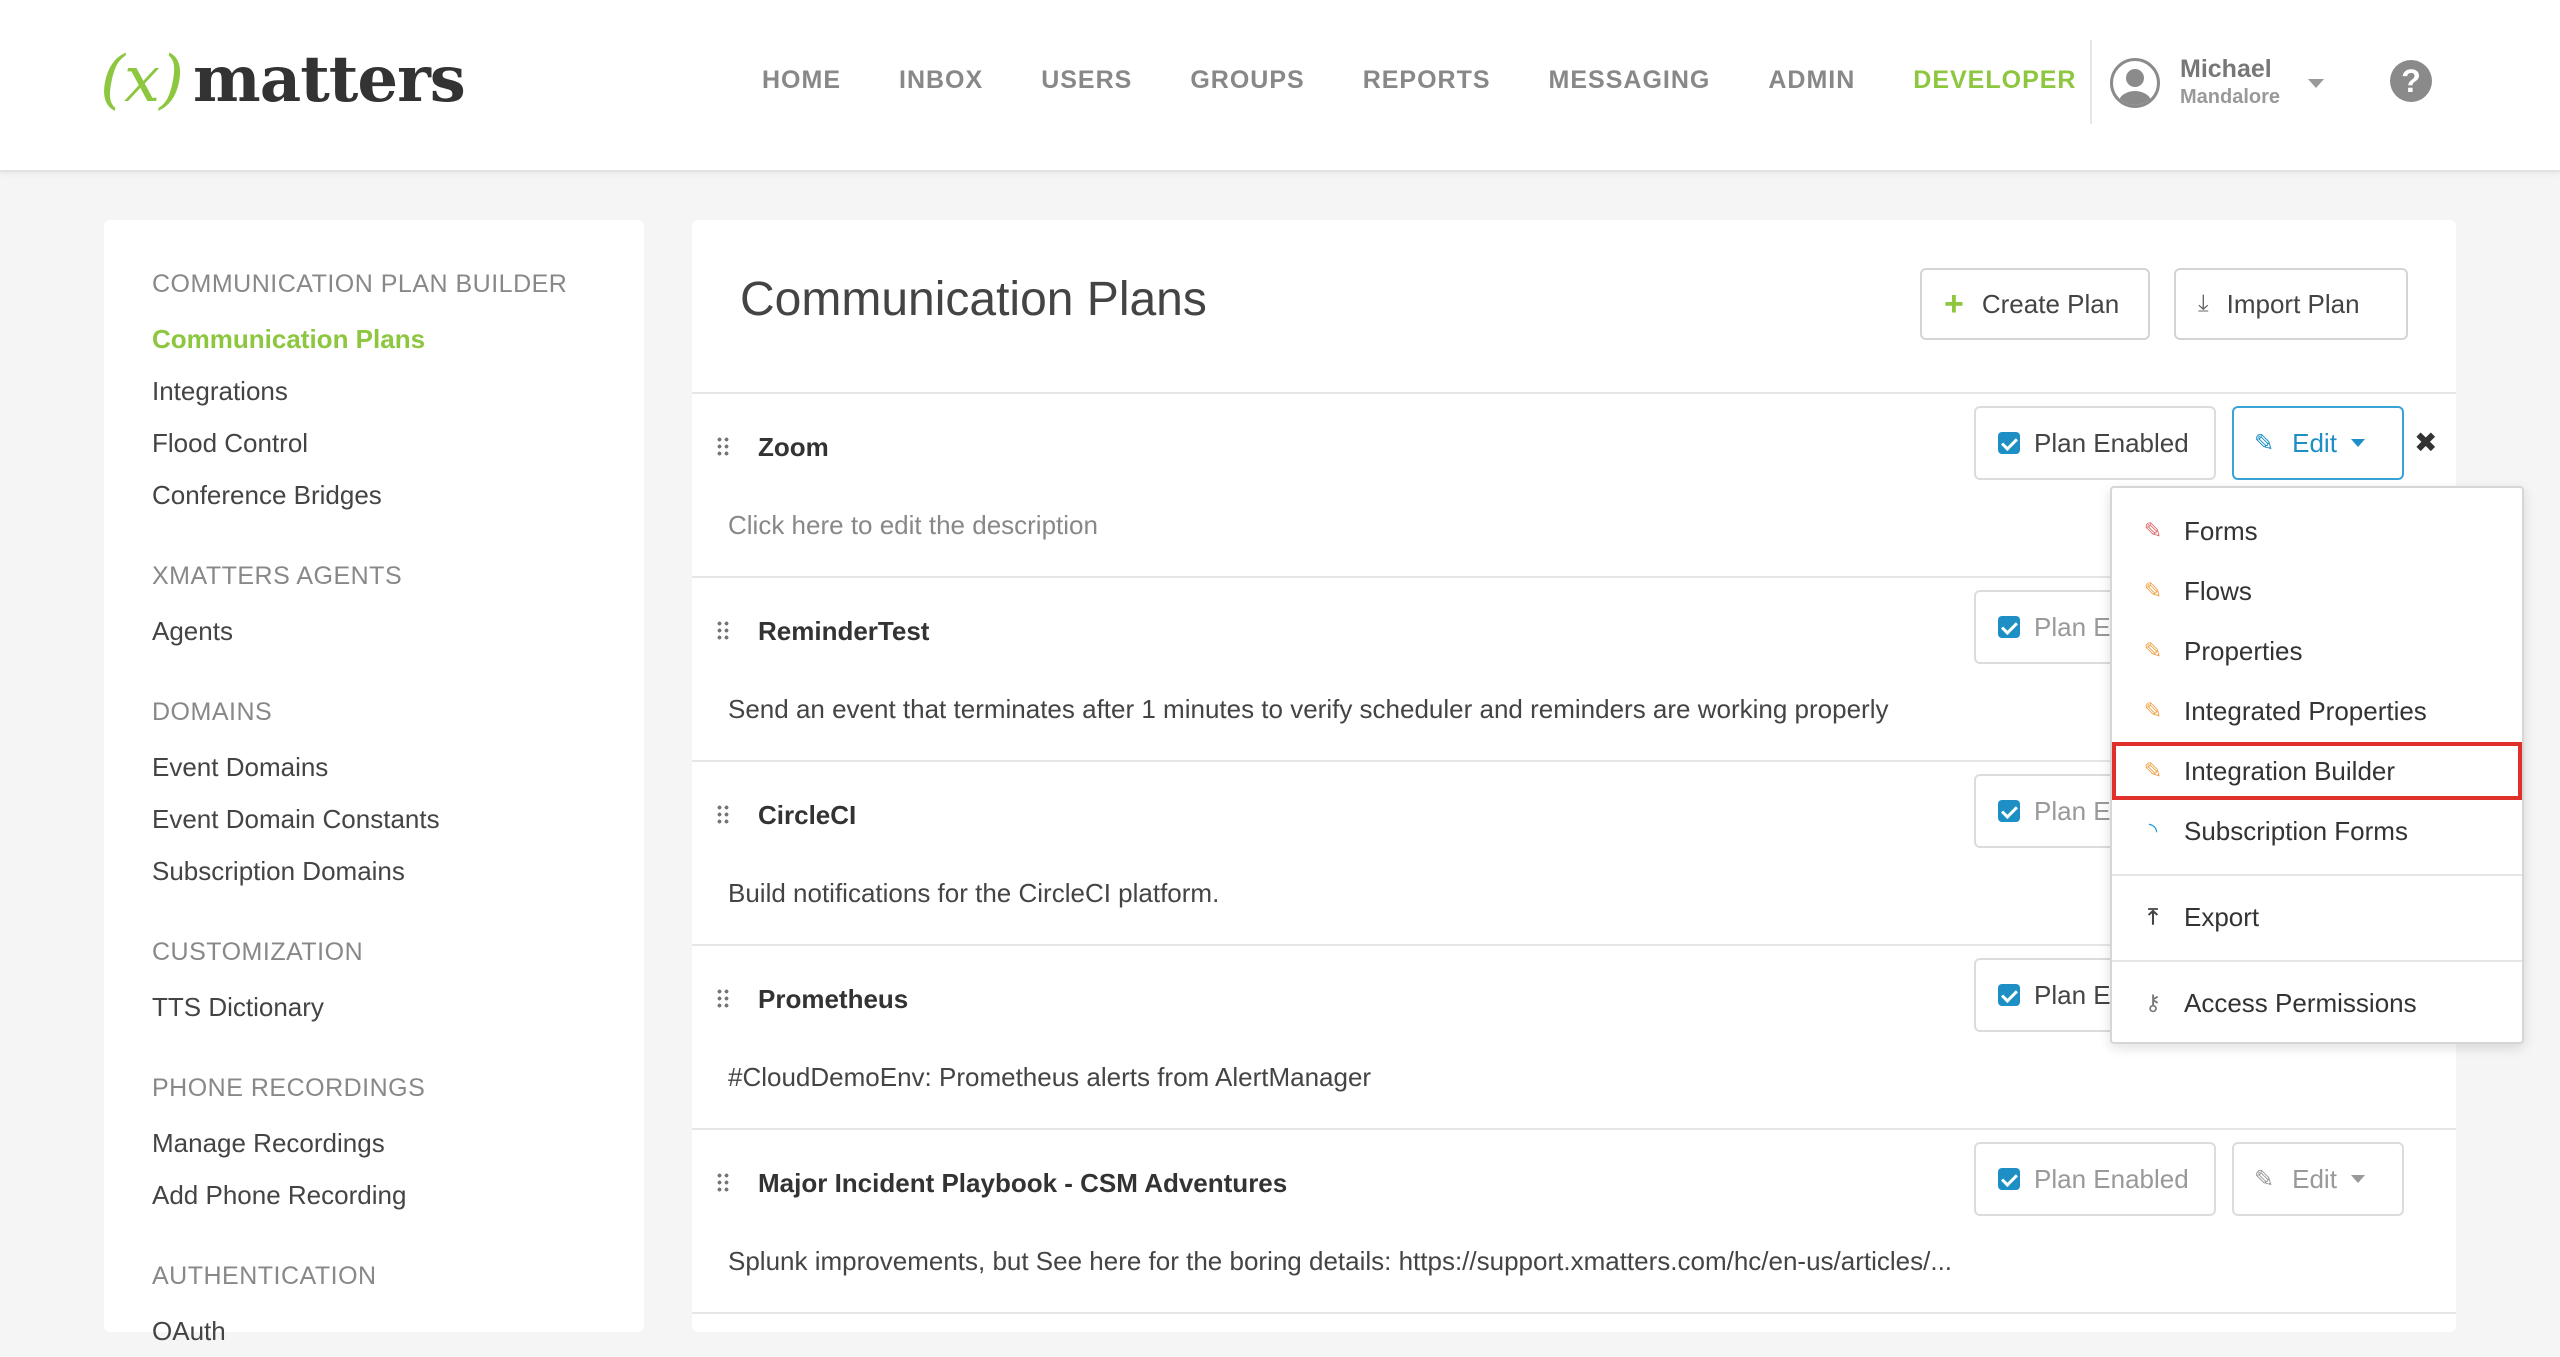 This screenshot has width=2560, height=1357. I want to click on sidebar-heading: AUTHENTICATION, so click(264, 1276).